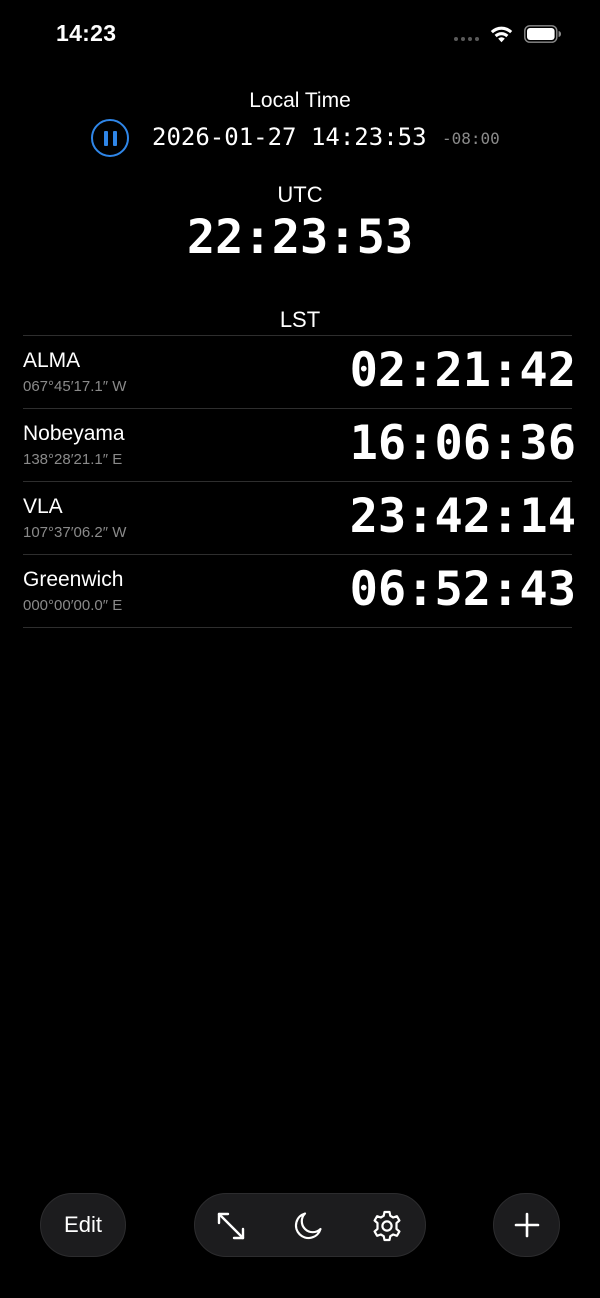  I want to click on plus-icon, so click(526, 1225).